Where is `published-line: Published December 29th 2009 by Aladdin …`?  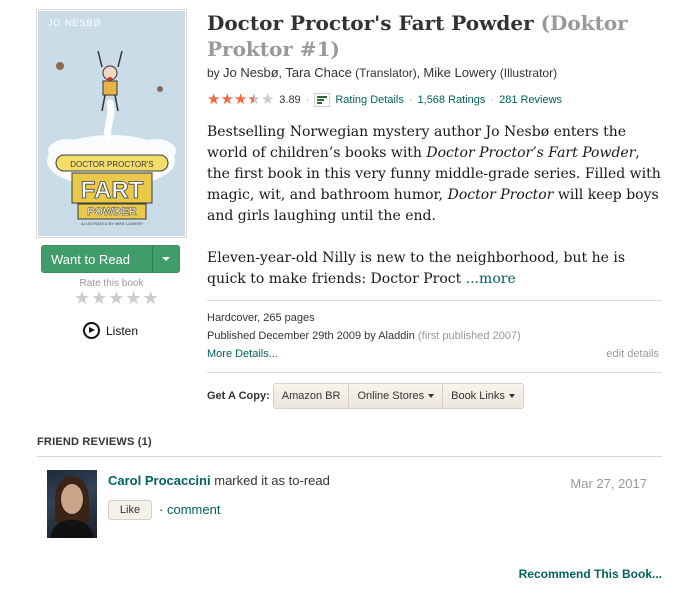
published-line: Published December 29th 2009 by Aladdin … is located at coordinates (433, 336).